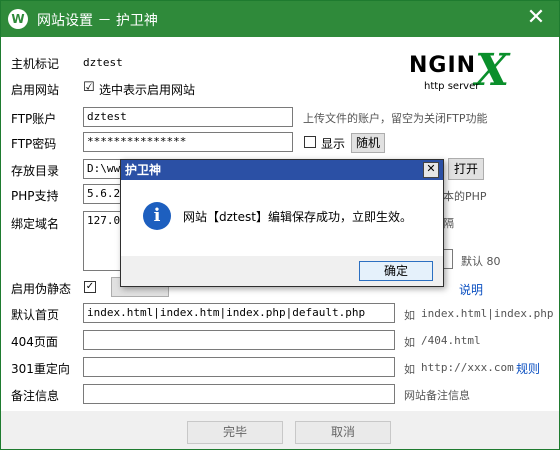  What do you see at coordinates (471, 289) in the screenshot?
I see `rewrite-help-link: 说明` at bounding box center [471, 289].